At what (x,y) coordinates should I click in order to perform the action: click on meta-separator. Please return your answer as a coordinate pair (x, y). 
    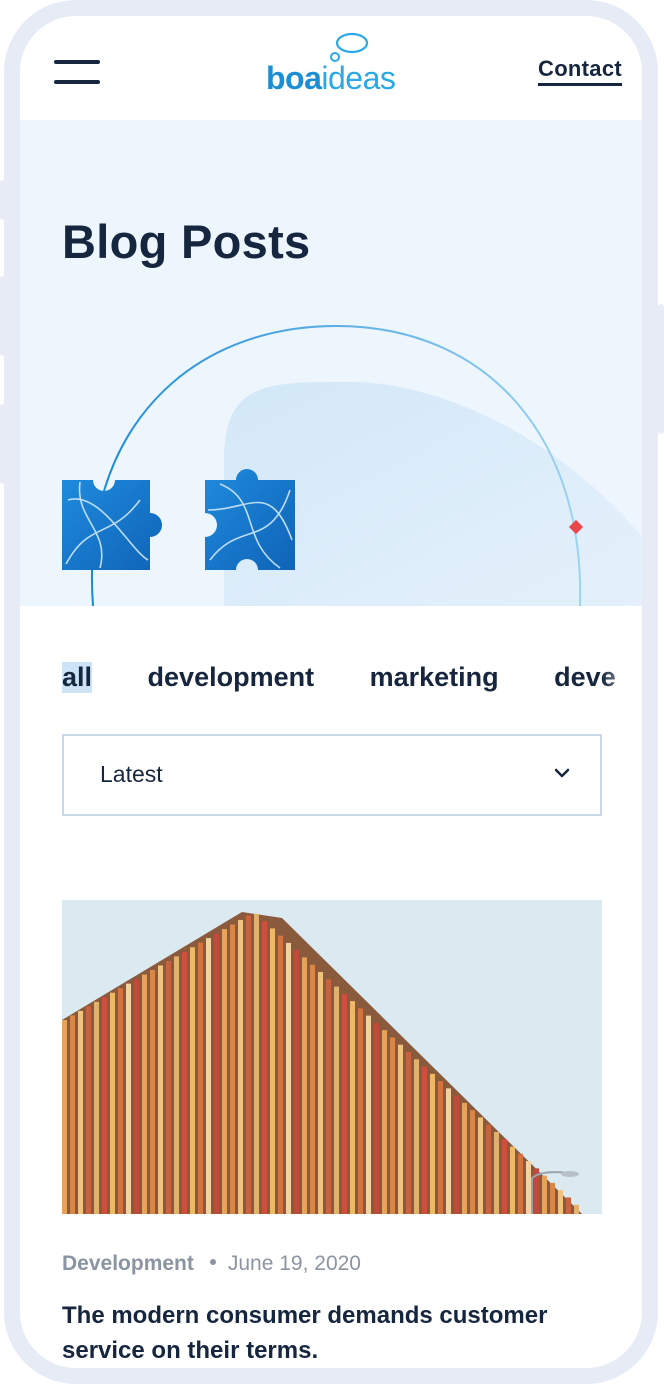
    Looking at the image, I should click on (212, 1262).